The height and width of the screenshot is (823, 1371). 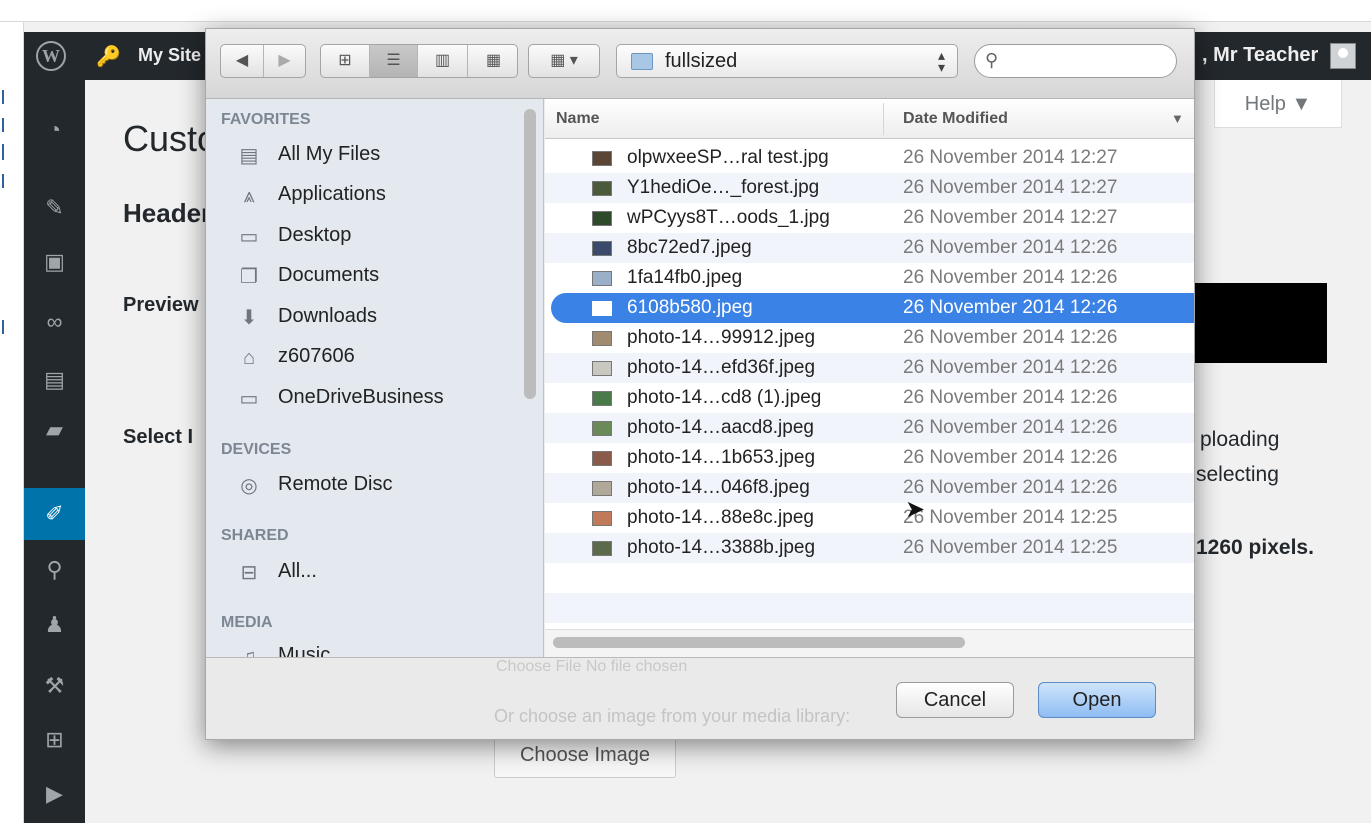 I want to click on file-name: wPCyys8T…oods_1.jpg, so click(x=728, y=217).